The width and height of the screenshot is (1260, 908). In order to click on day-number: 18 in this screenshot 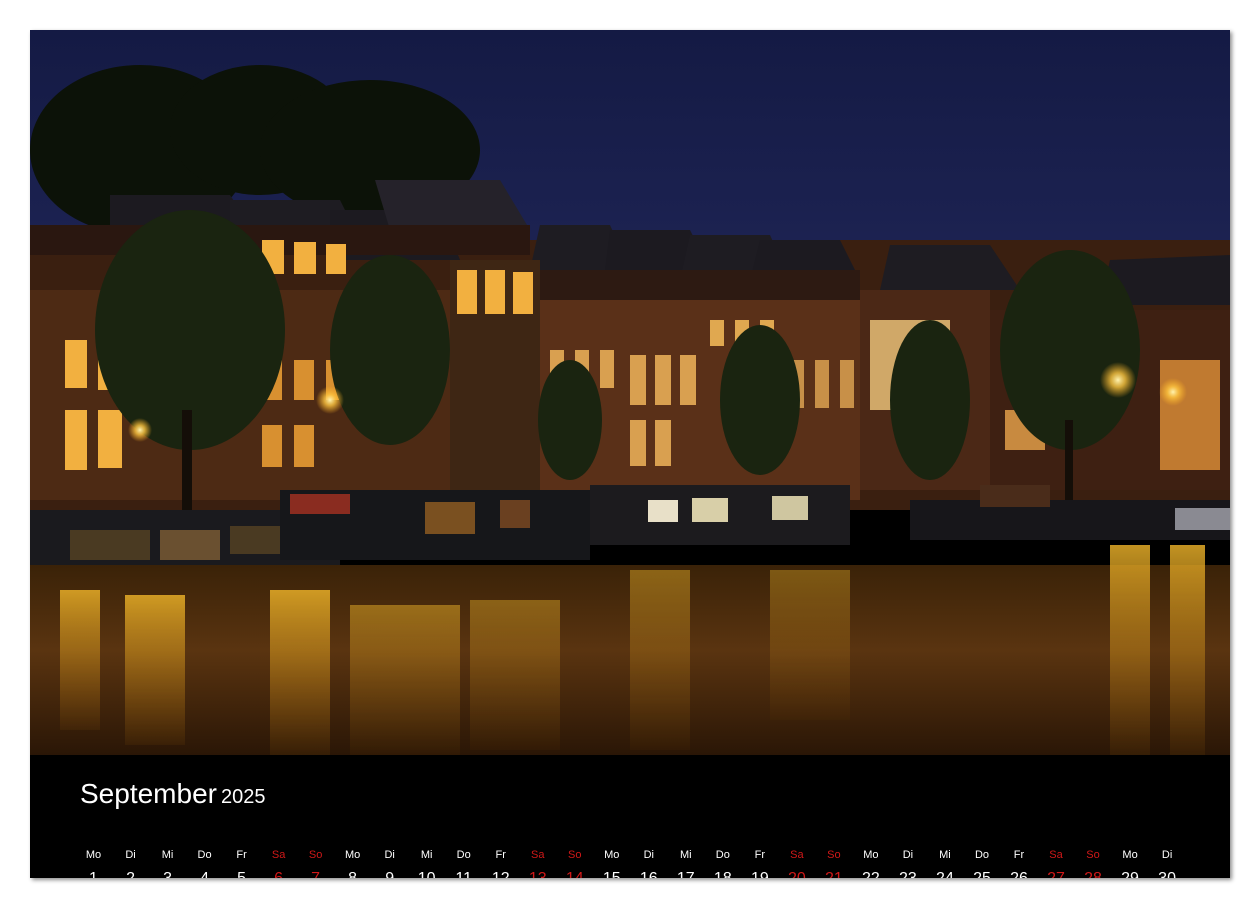, I will do `click(722, 873)`.